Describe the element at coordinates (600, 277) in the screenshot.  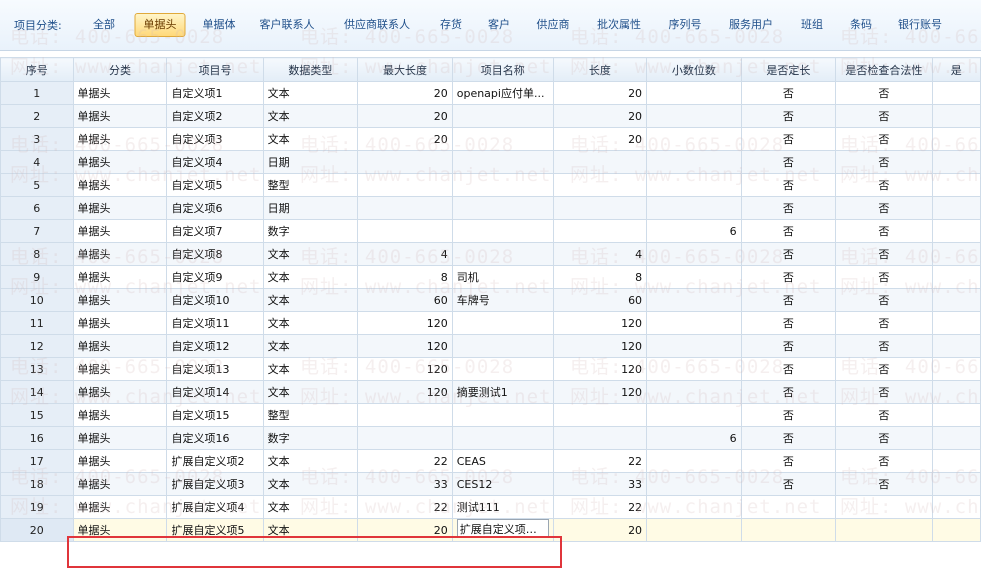
I see `length-cell: 8` at that location.